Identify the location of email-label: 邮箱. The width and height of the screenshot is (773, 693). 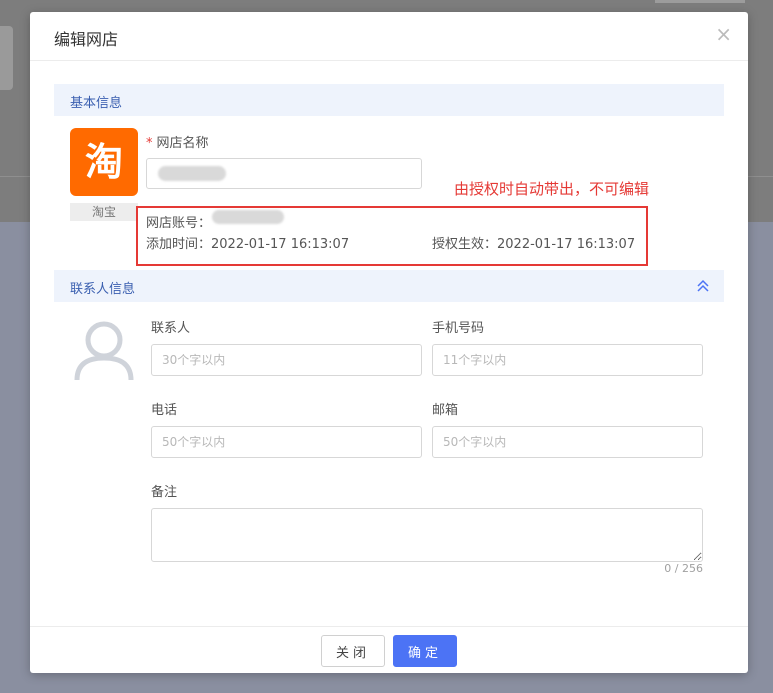
(445, 410).